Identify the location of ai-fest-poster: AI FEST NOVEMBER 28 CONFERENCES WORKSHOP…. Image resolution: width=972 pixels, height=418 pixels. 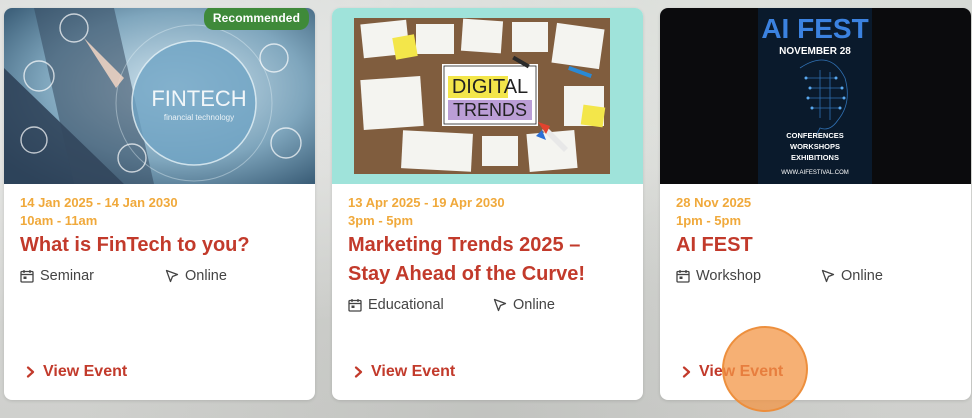
(815, 96).